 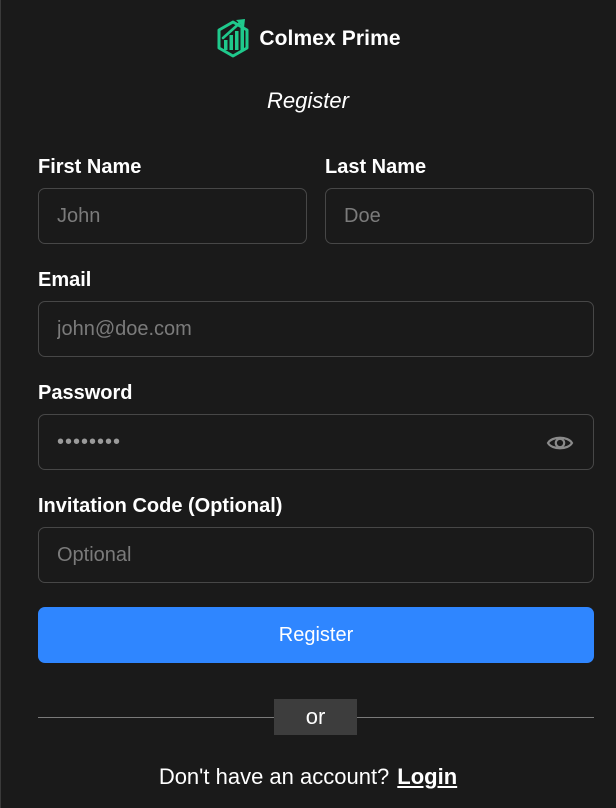 I want to click on brand-header: Colmex Prime, so click(x=308, y=39).